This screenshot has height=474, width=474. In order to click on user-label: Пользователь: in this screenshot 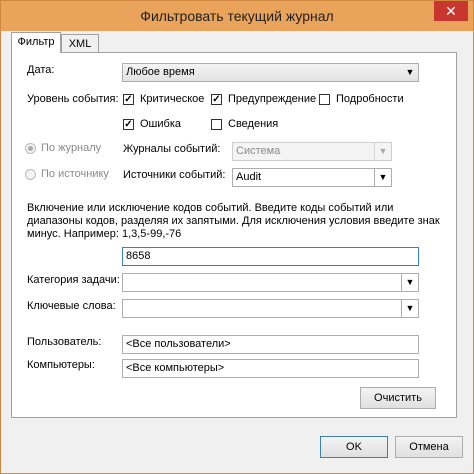, I will do `click(64, 342)`.